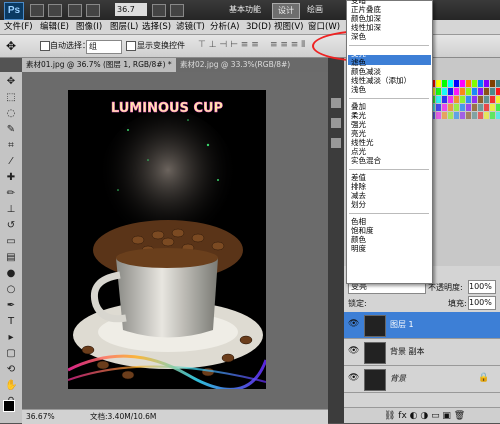  Describe the element at coordinates (358, 248) in the screenshot. I see `blend-mode-option: 明度` at that location.